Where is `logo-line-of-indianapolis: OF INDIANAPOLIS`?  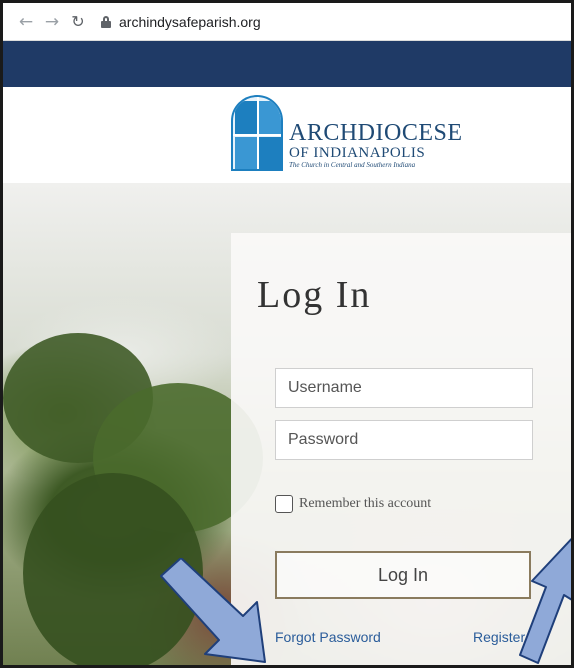 logo-line-of-indianapolis: OF INDIANAPOLIS is located at coordinates (357, 153).